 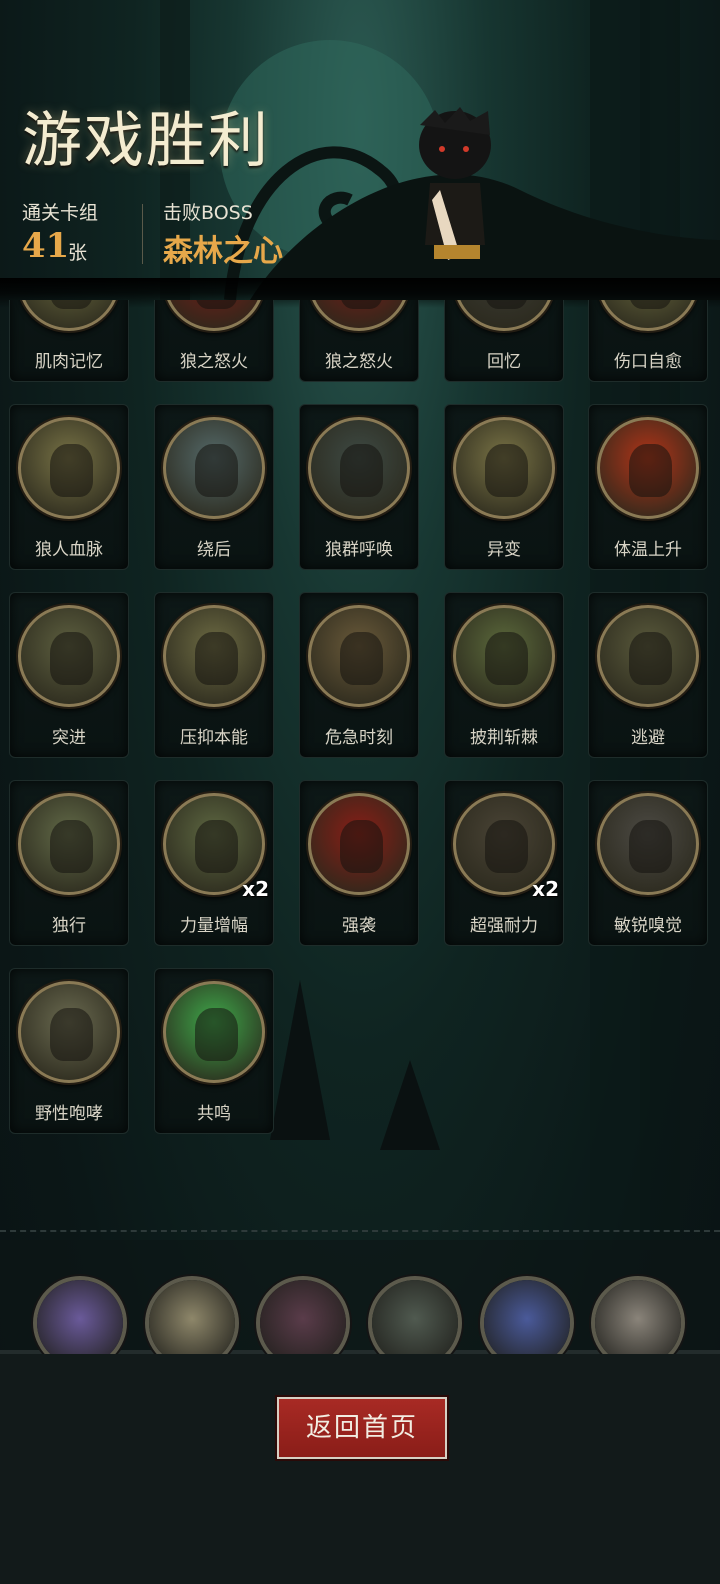 I want to click on card-item: 异变, so click(x=504, y=487).